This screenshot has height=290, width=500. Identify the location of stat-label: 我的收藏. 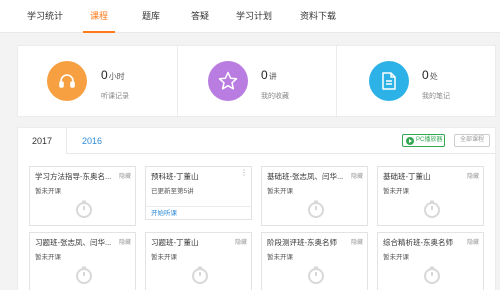
(275, 96).